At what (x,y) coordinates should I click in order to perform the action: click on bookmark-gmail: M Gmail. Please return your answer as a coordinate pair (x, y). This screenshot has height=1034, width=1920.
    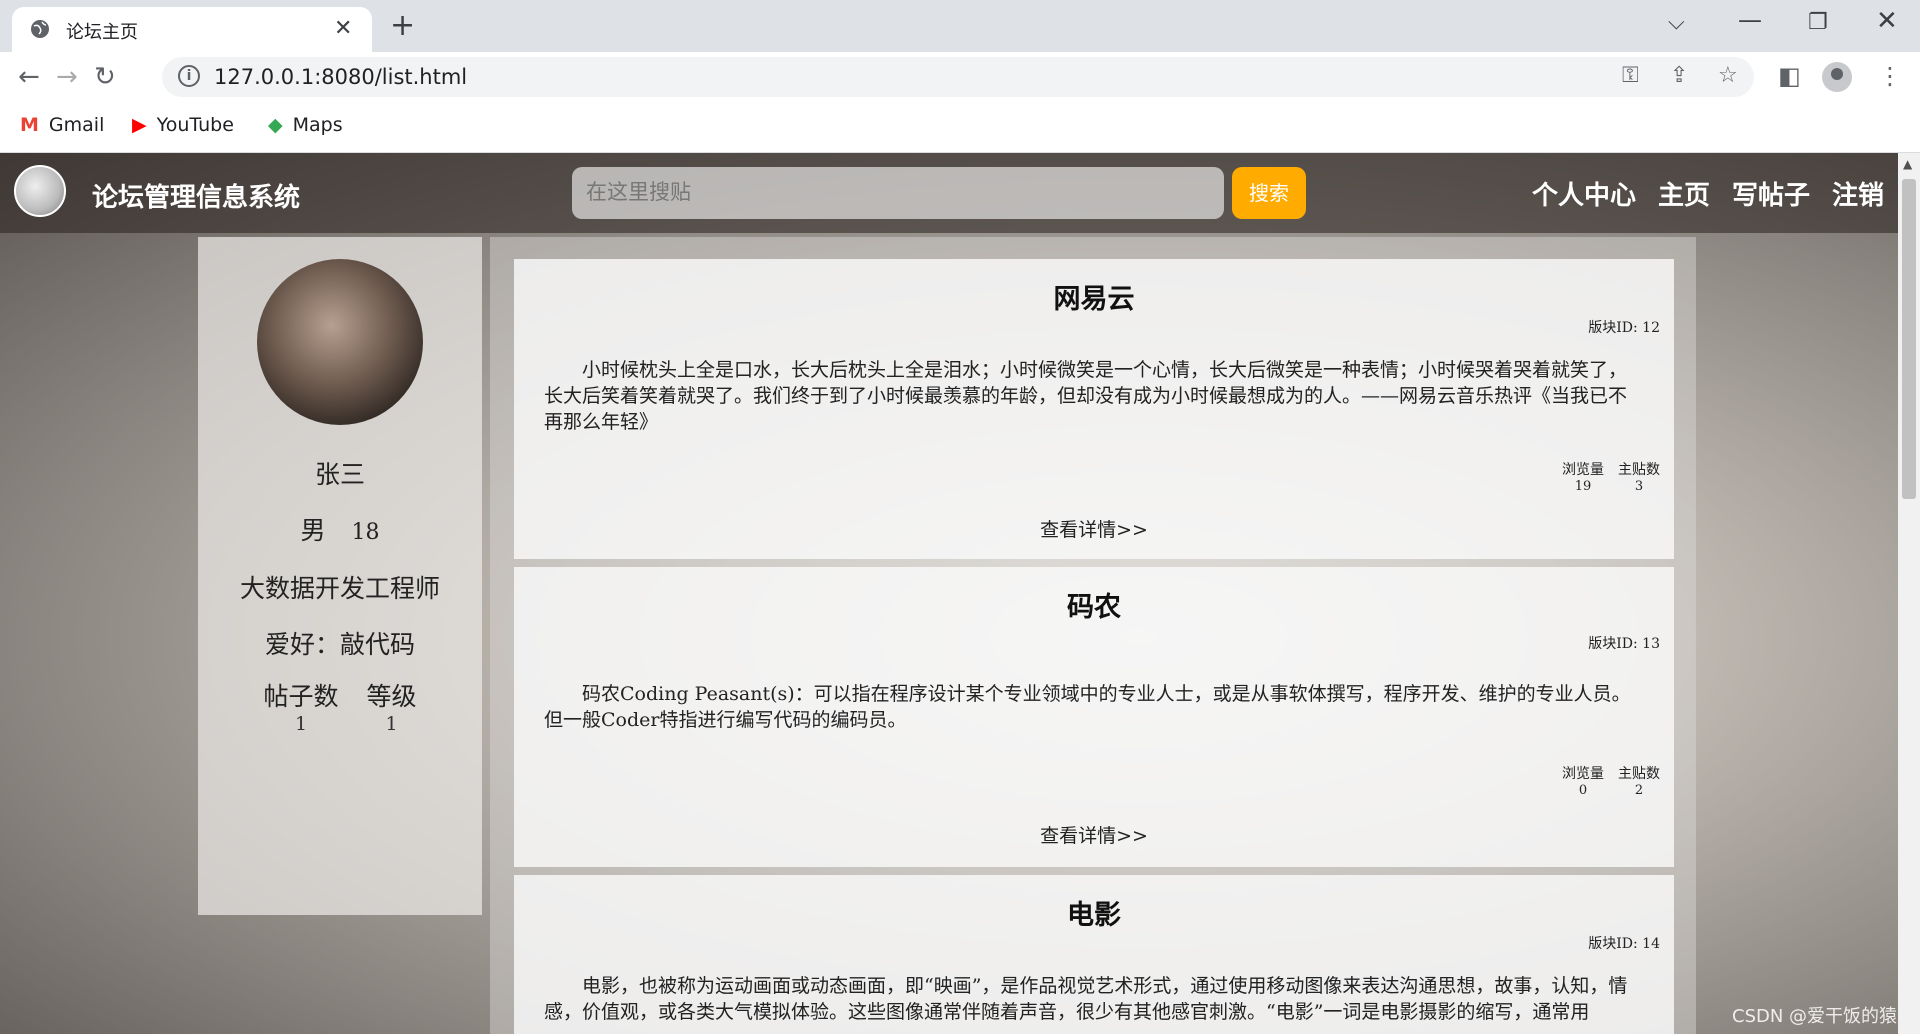
    Looking at the image, I should click on (62, 125).